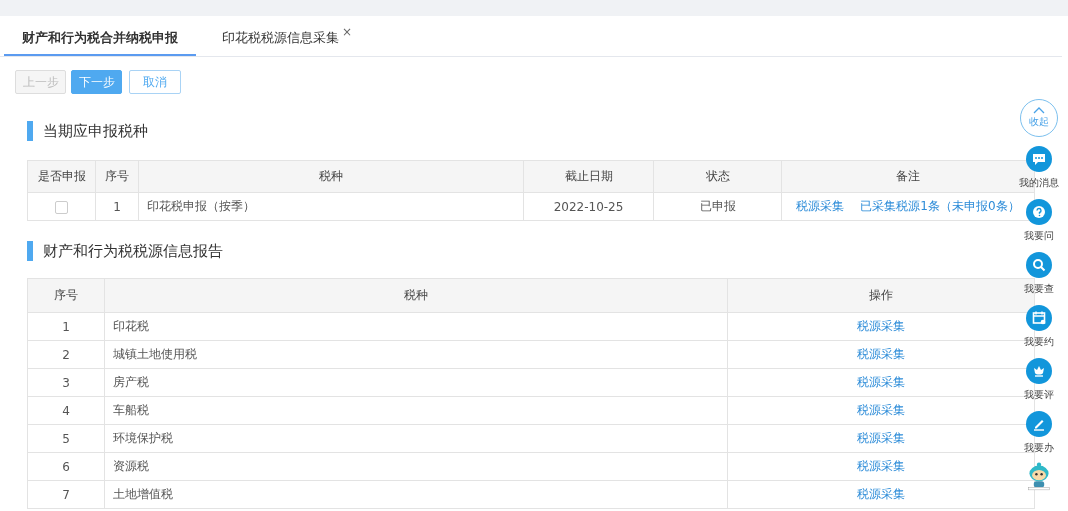 This screenshot has height=511, width=1068. What do you see at coordinates (1039, 265) in the screenshot?
I see `search-icon` at bounding box center [1039, 265].